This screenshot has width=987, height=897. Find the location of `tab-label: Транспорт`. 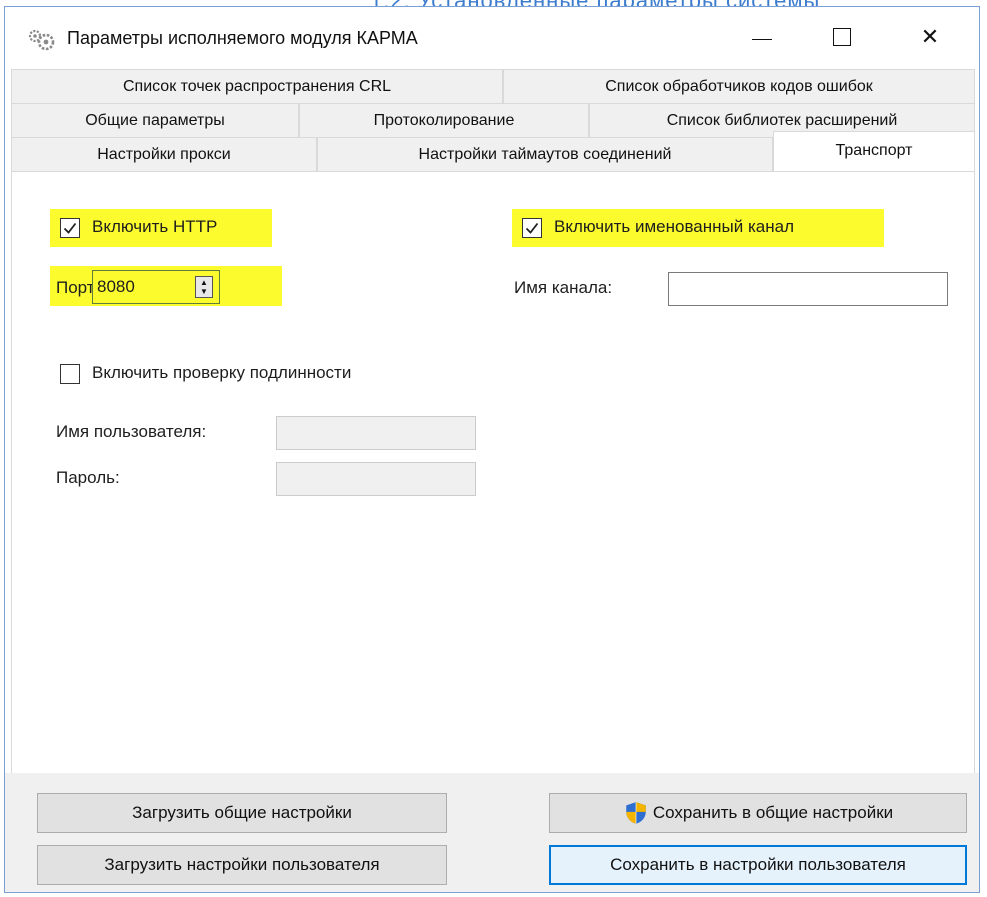

tab-label: Транспорт is located at coordinates (874, 150).